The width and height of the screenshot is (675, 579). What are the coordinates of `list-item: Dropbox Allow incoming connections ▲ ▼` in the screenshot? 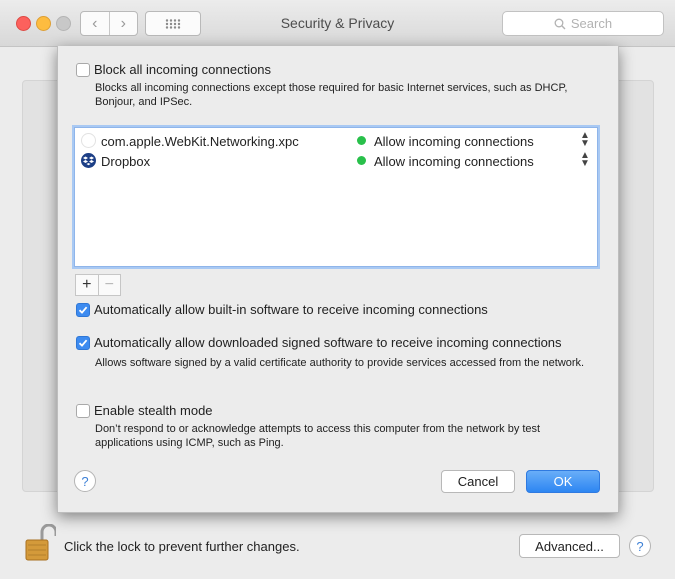 It's located at (336, 161).